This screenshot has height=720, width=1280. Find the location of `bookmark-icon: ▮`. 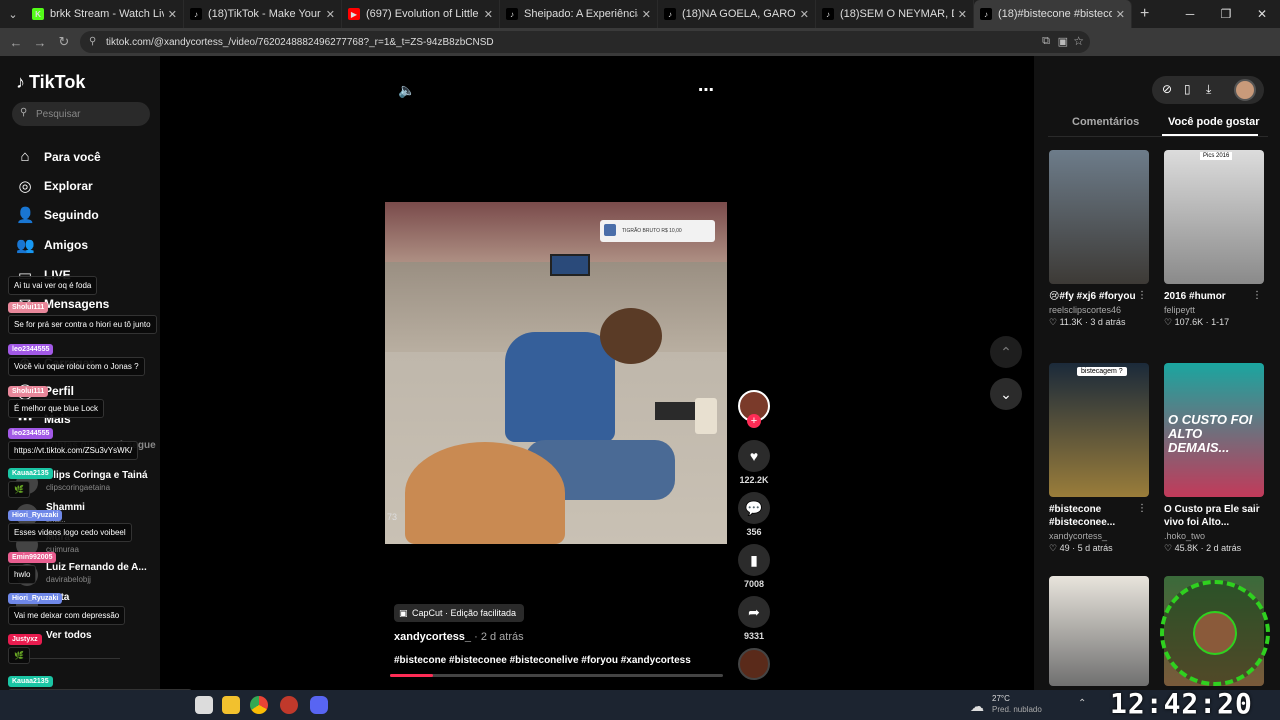

bookmark-icon: ▮ is located at coordinates (754, 560).